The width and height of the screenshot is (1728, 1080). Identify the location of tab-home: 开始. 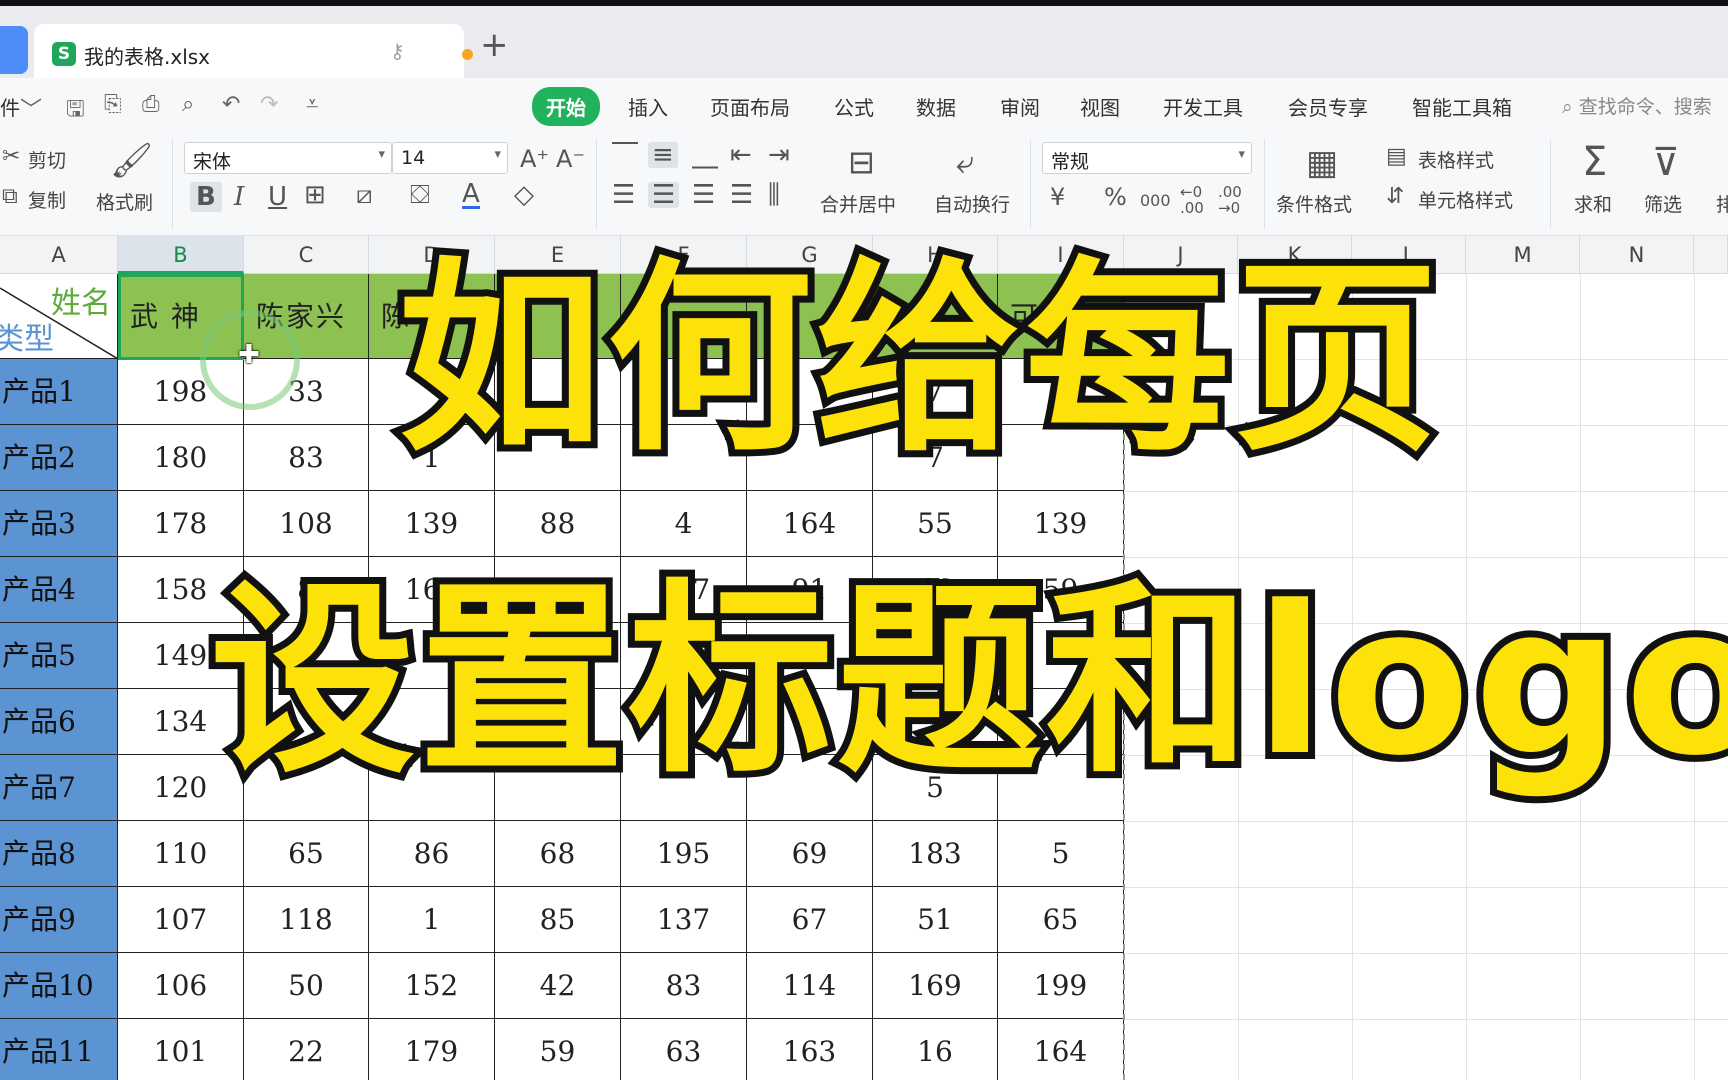
(566, 106).